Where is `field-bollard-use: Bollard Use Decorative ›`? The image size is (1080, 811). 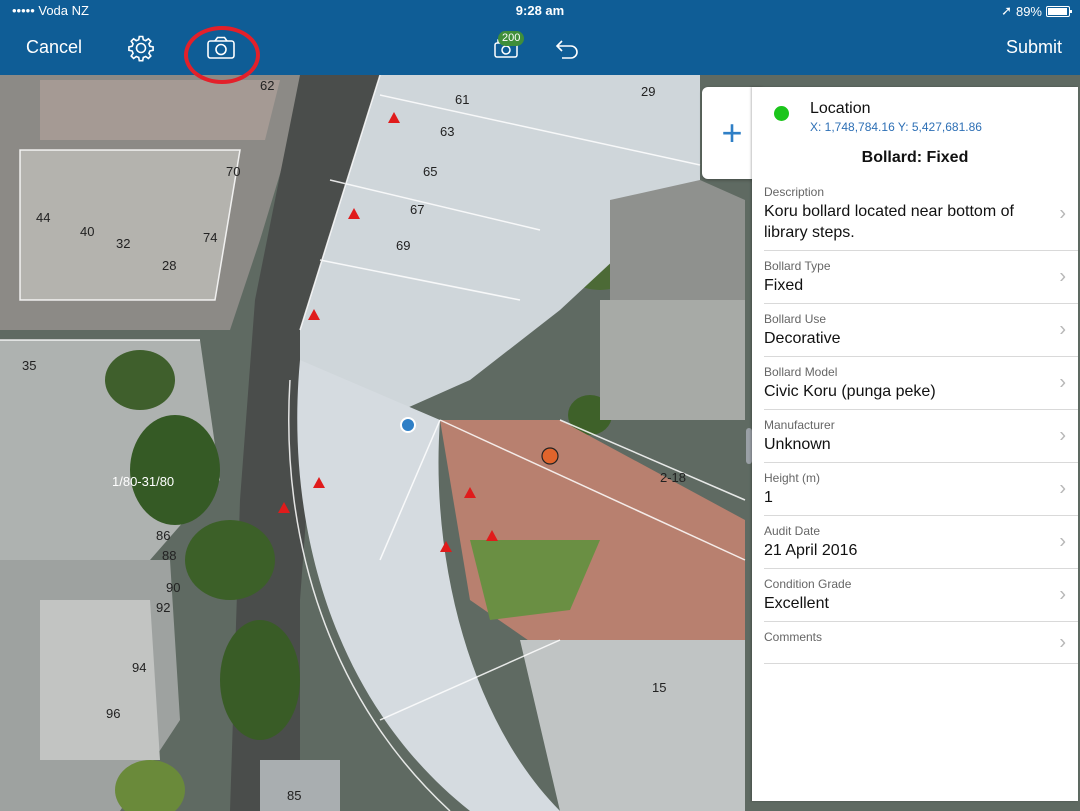
field-bollard-use: Bollard Use Decorative › is located at coordinates (921, 330).